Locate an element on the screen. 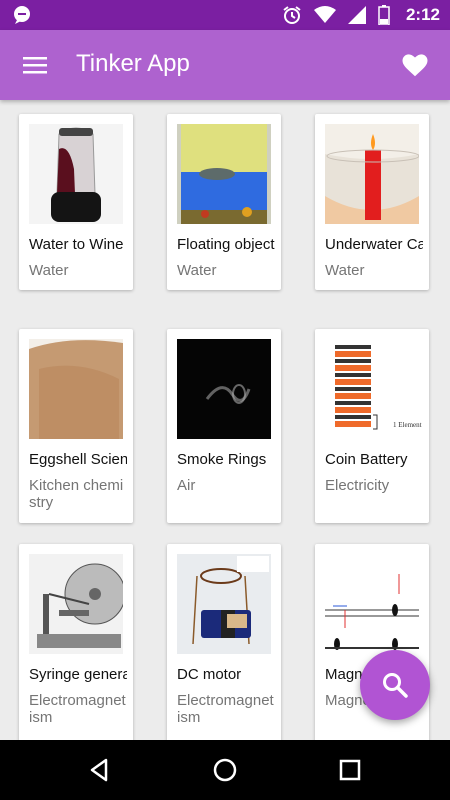 The image size is (450, 800). eggshell-science-image is located at coordinates (76, 389).